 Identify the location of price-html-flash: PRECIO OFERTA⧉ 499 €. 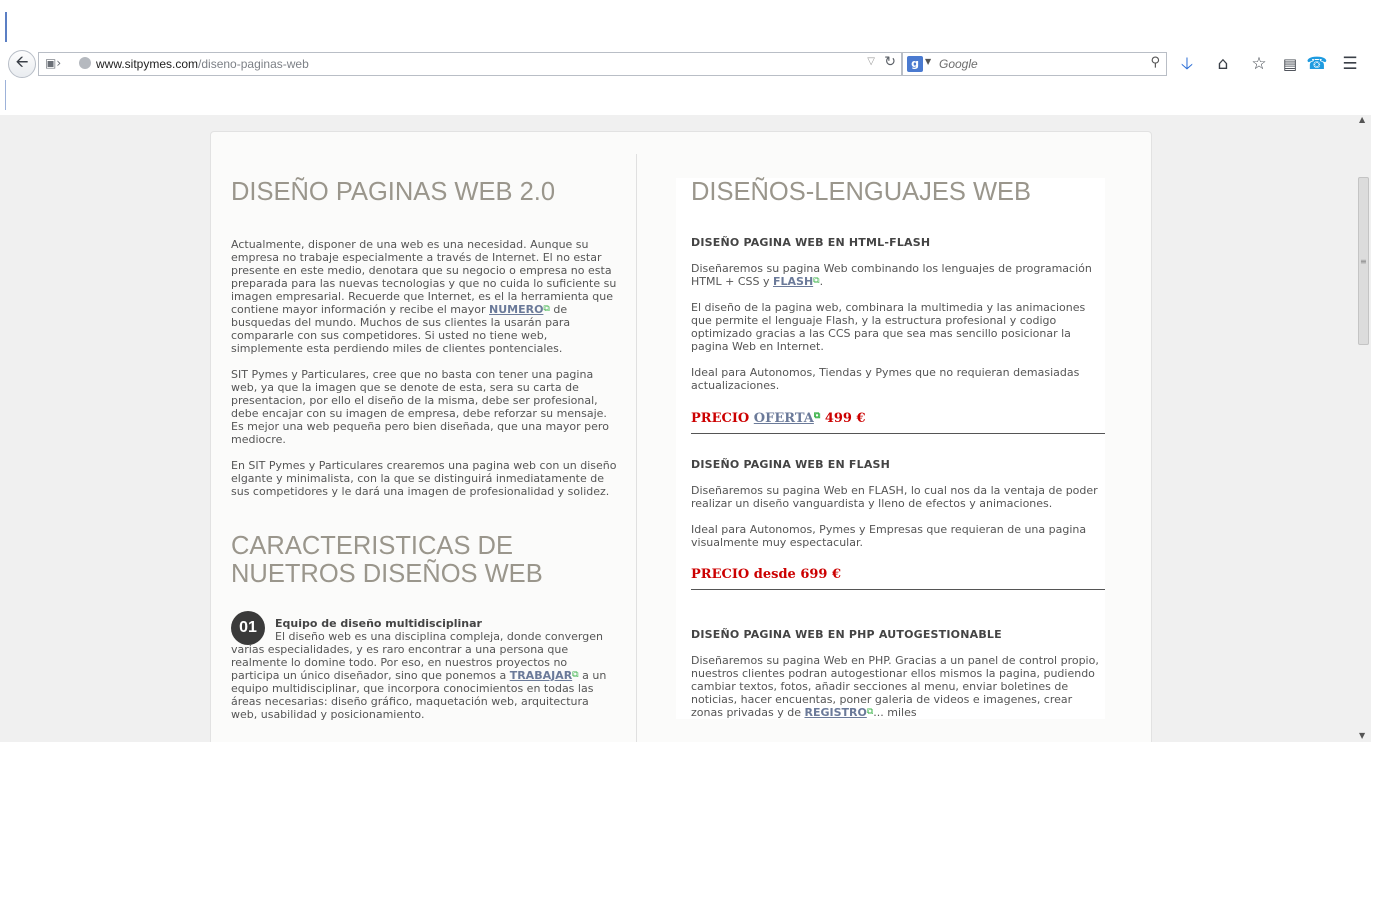
(778, 418).